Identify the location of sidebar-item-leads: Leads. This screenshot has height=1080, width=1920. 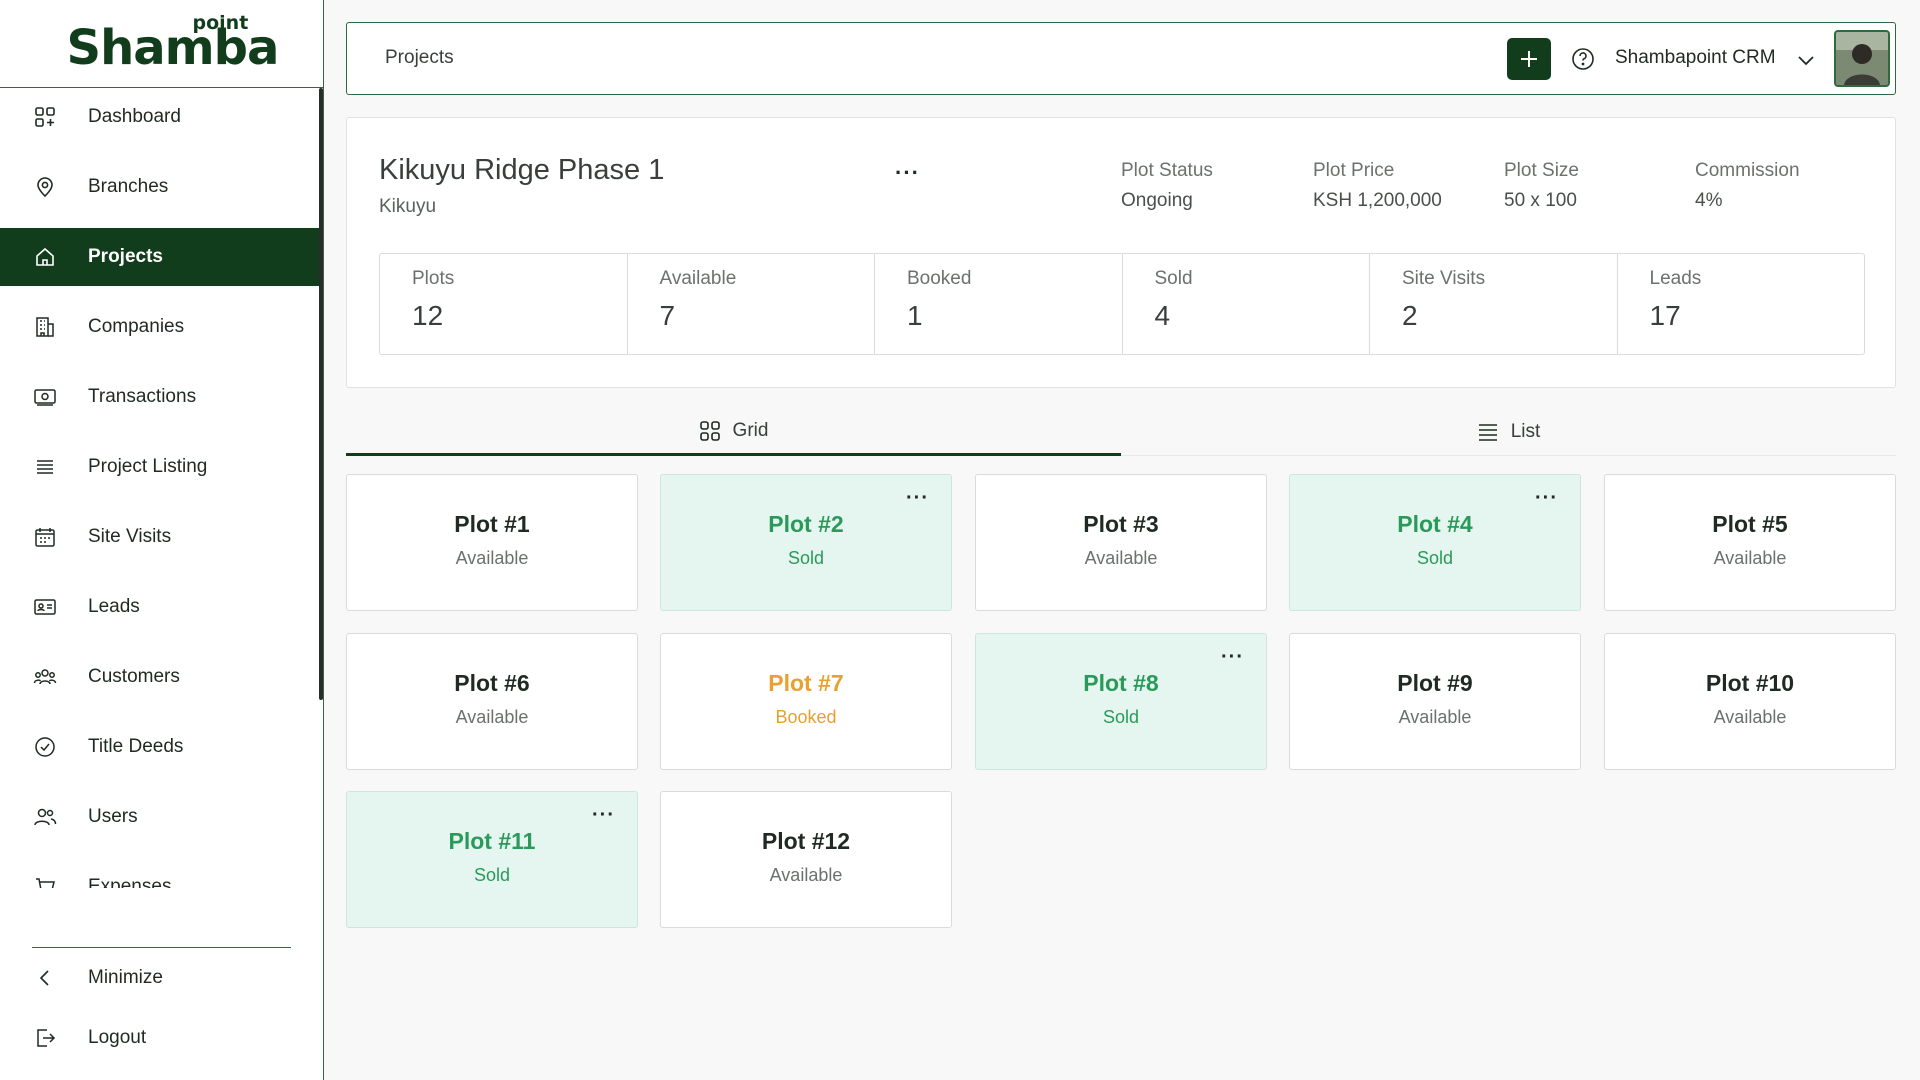
(161, 607).